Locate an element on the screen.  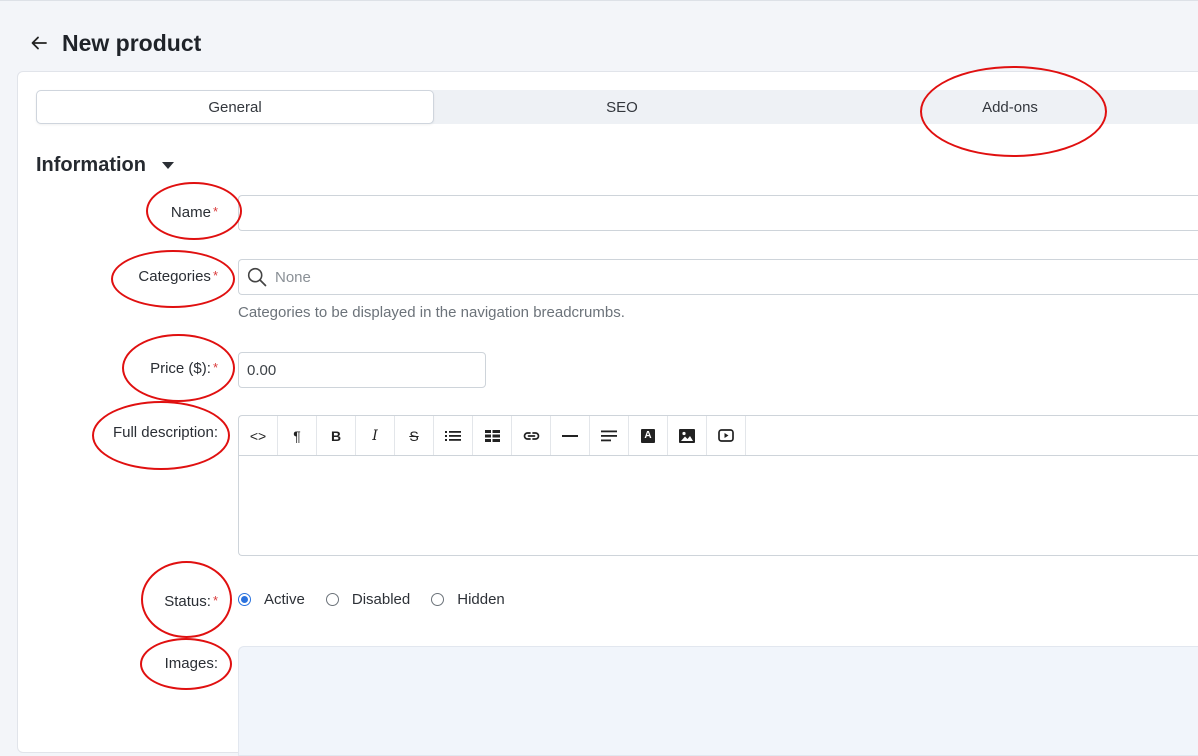
back-button is located at coordinates (39, 43).